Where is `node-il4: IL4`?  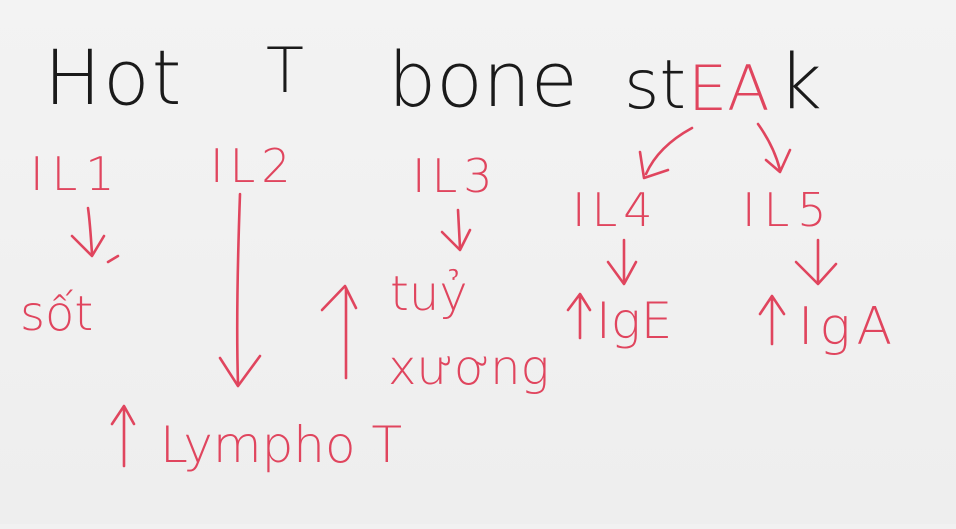
node-il4: IL4 is located at coordinates (615, 210).